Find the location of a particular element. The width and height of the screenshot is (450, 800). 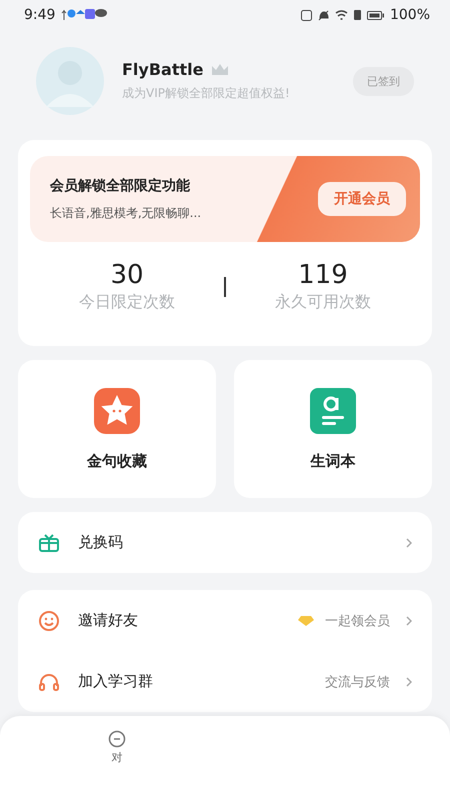

menu-note: 交流与反馈 is located at coordinates (357, 682).